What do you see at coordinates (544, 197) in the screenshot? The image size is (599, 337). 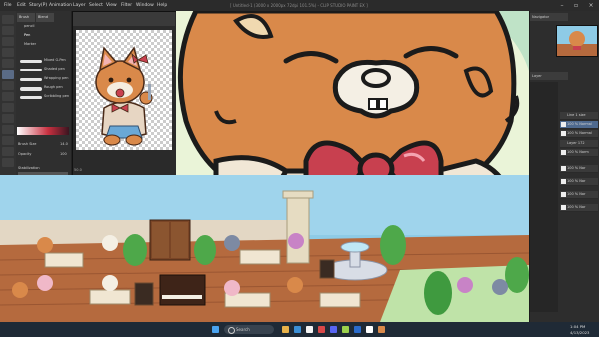 I see `layer-toolbar` at bounding box center [544, 197].